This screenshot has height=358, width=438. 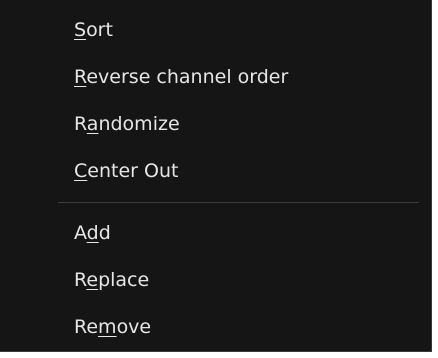 I want to click on menu-item-randomize-accel: a, so click(x=92, y=124).